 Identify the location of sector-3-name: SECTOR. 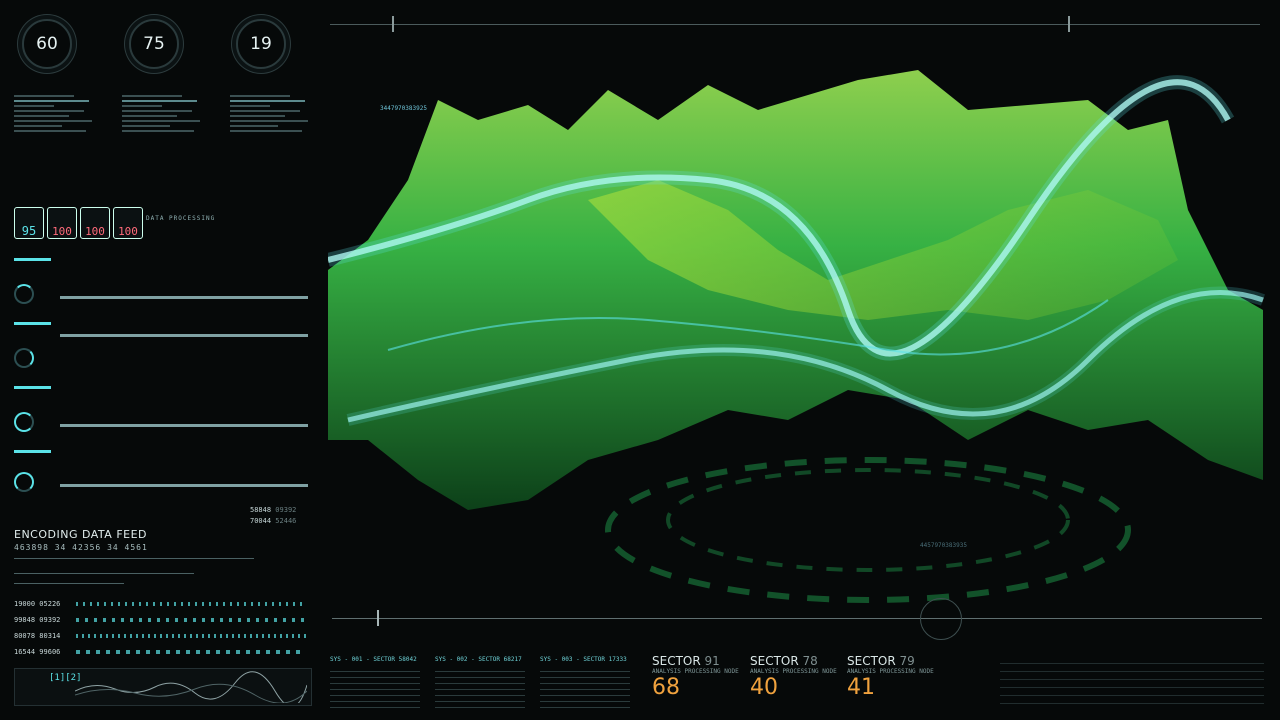
(871, 661).